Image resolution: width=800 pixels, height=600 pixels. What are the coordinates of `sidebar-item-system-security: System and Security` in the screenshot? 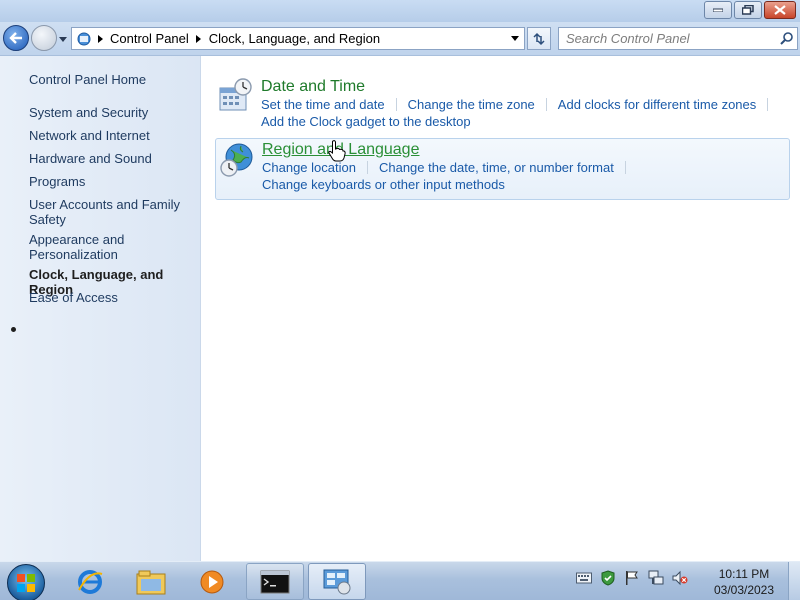 It's located at (111, 112).